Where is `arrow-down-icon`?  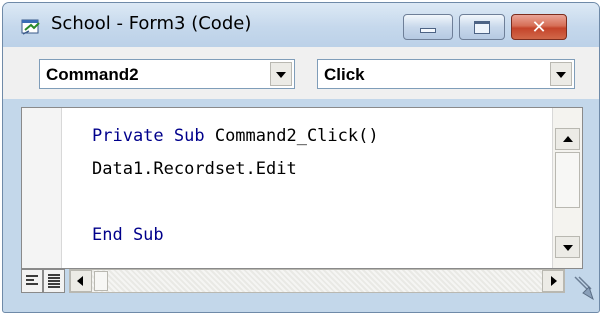
arrow-down-icon is located at coordinates (568, 248).